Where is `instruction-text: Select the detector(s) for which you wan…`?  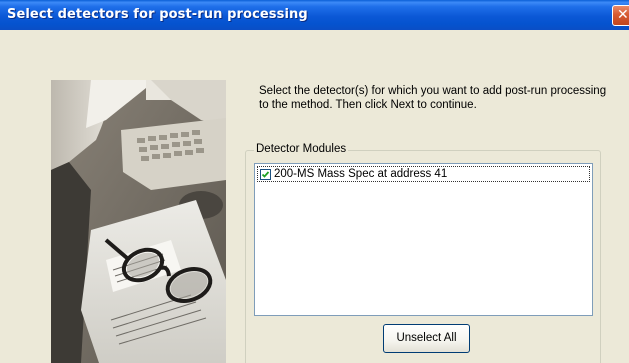 instruction-text: Select the detector(s) for which you wan… is located at coordinates (433, 98).